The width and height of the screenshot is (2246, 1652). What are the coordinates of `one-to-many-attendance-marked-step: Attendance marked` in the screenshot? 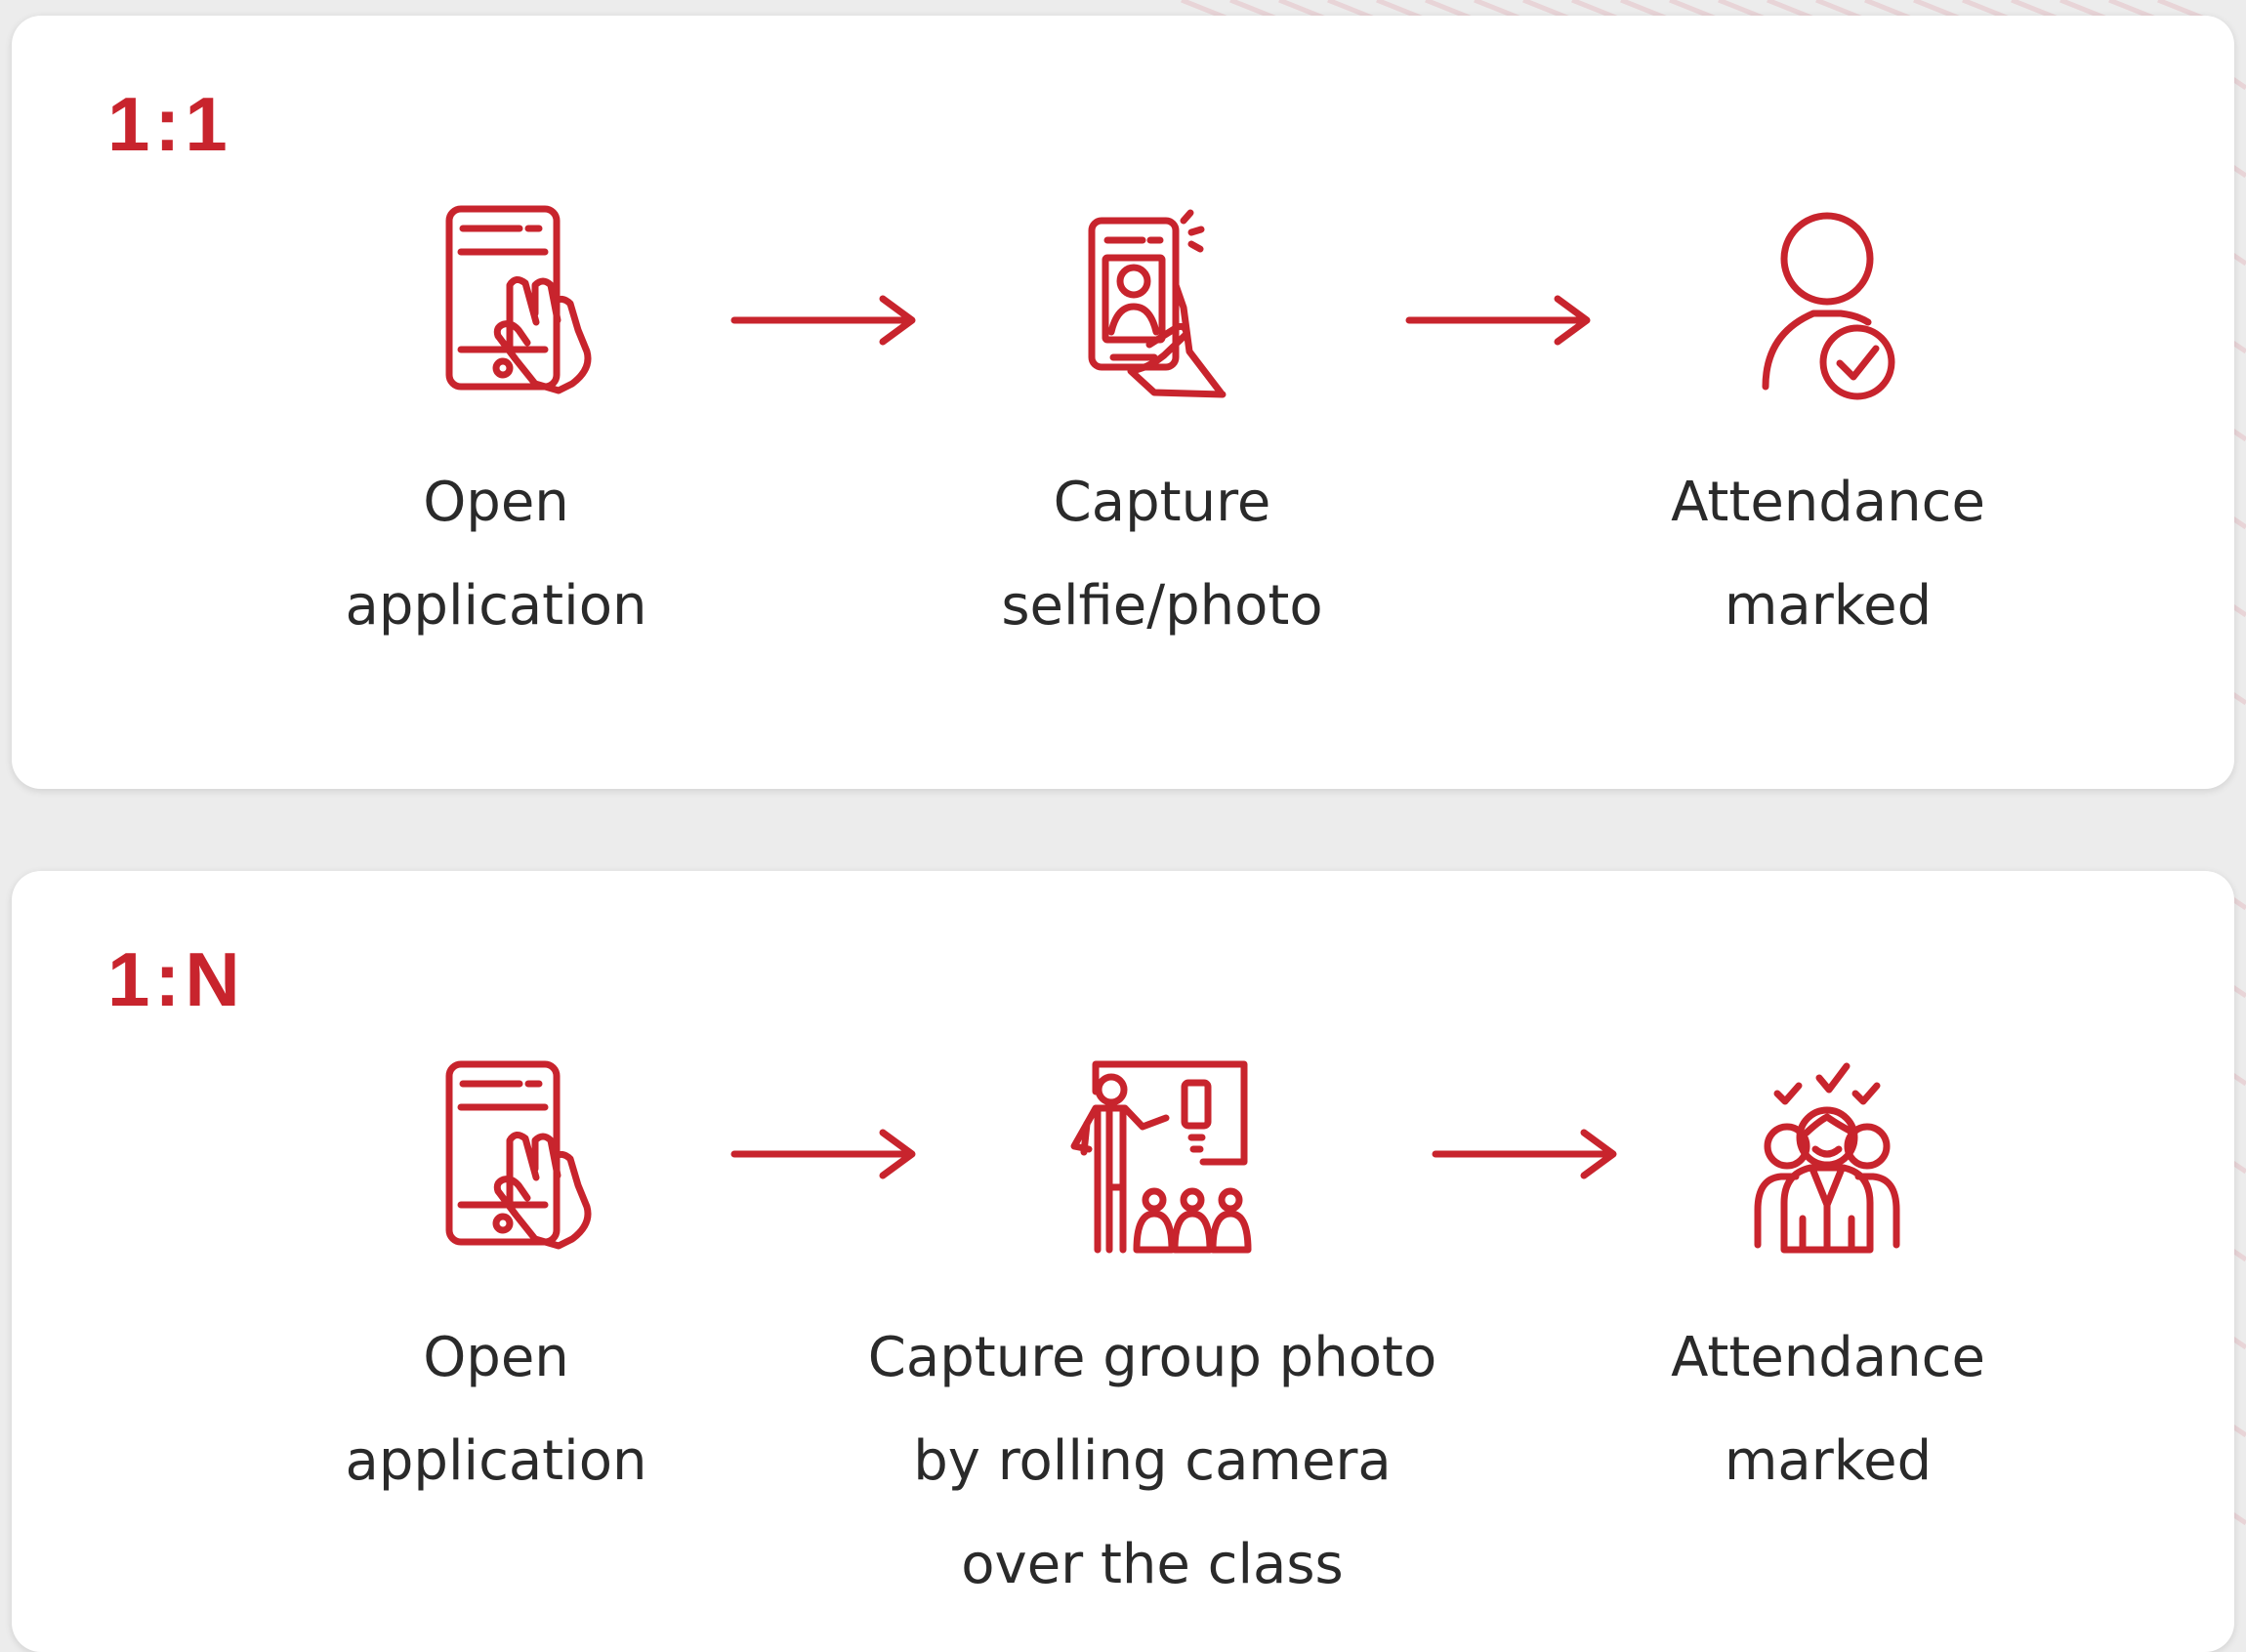 It's located at (1829, 1286).